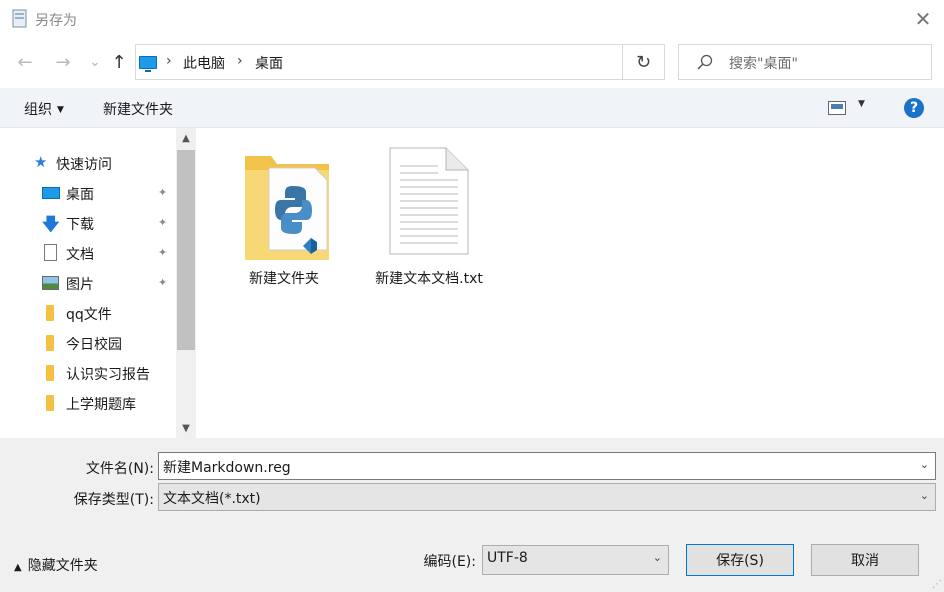  What do you see at coordinates (547, 497) in the screenshot?
I see `filetype-select: 文本文档(*.txt) ⌄` at bounding box center [547, 497].